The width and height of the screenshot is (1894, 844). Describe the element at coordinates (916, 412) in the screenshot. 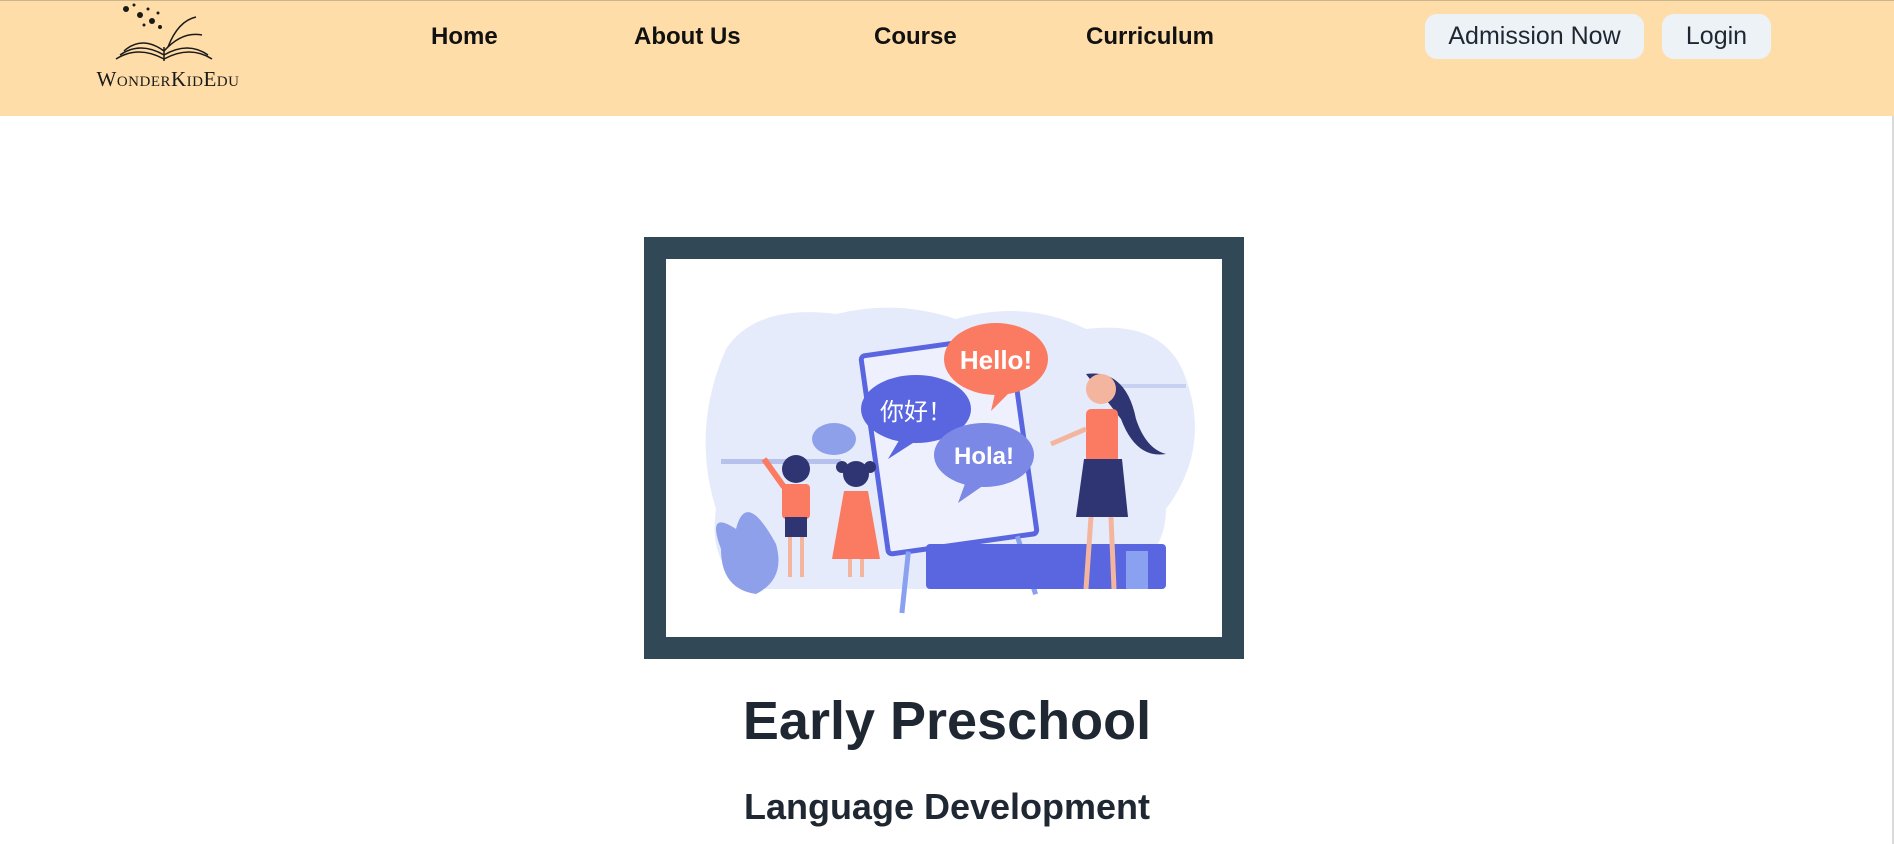

I see `bubble-nihao: 你好！` at that location.